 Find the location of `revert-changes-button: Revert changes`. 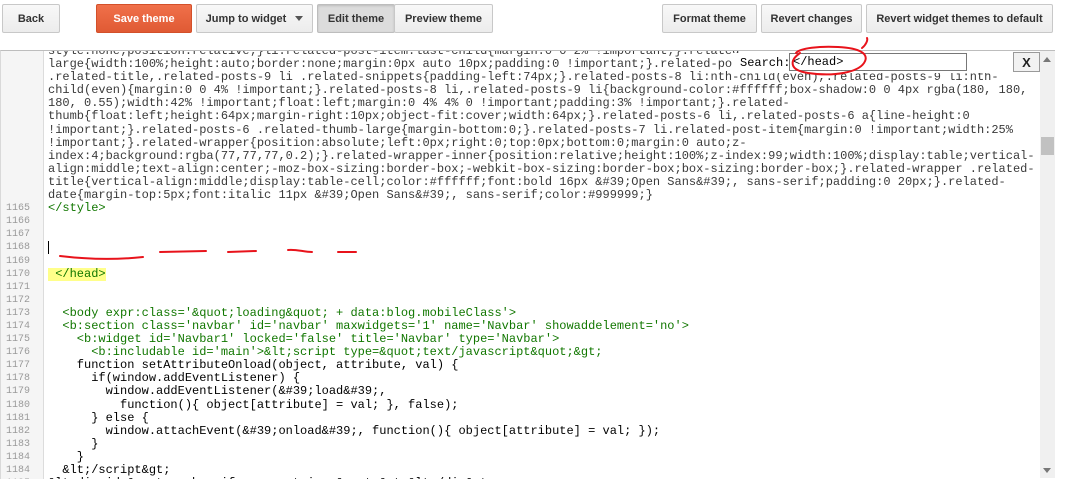

revert-changes-button: Revert changes is located at coordinates (811, 18).